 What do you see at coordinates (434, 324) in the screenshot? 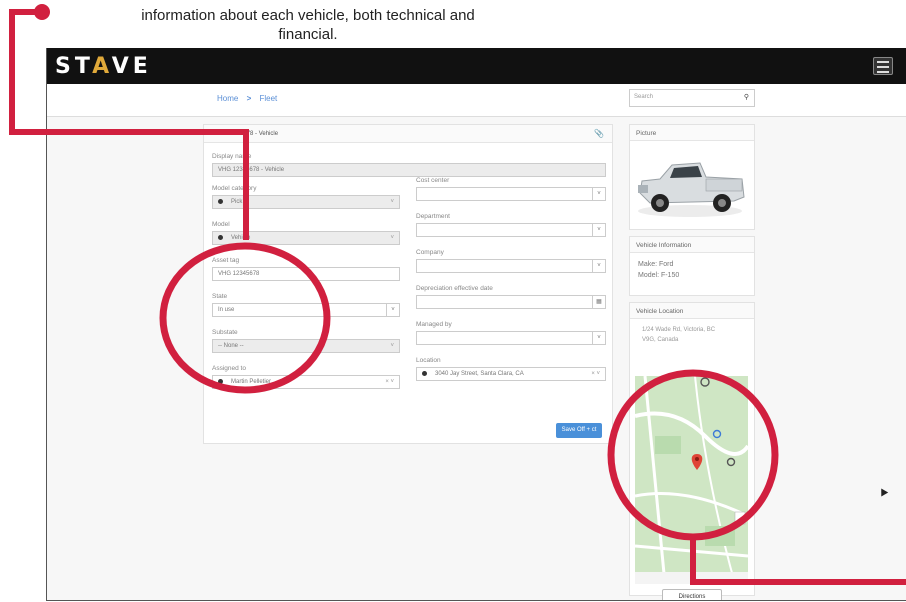
I see `managed-by-label: Managed by` at bounding box center [434, 324].